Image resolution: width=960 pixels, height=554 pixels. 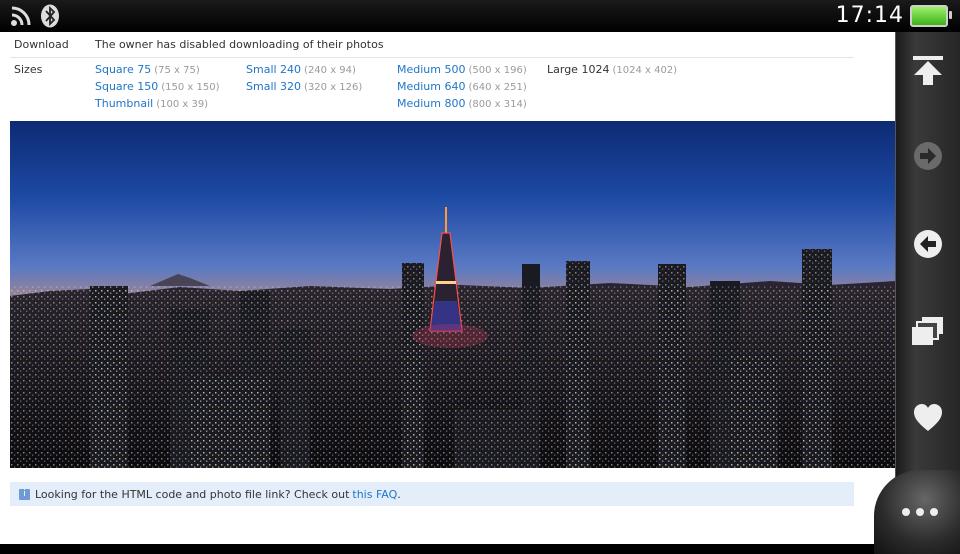 I want to click on back-button, so click(x=928, y=244).